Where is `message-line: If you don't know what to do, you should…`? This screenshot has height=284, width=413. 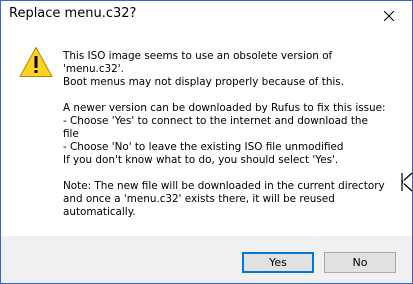 message-line: If you don't know what to do, you should… is located at coordinates (201, 160).